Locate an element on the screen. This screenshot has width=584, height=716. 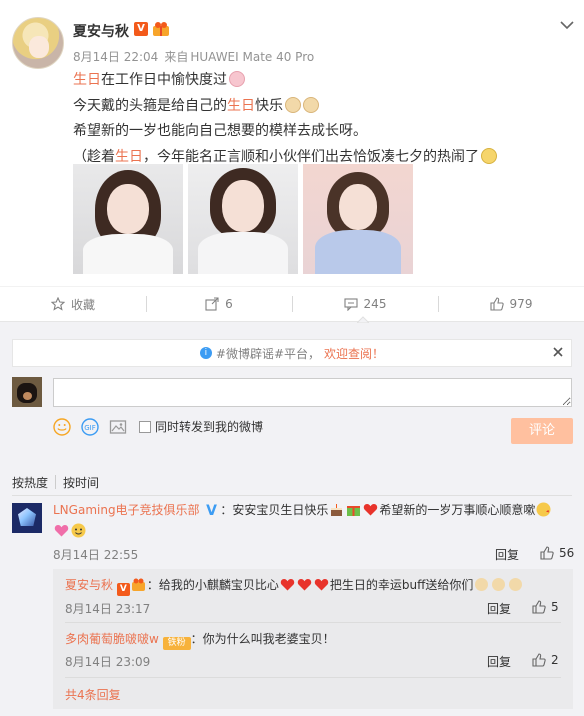
caret-up-icon is located at coordinates (363, 319).